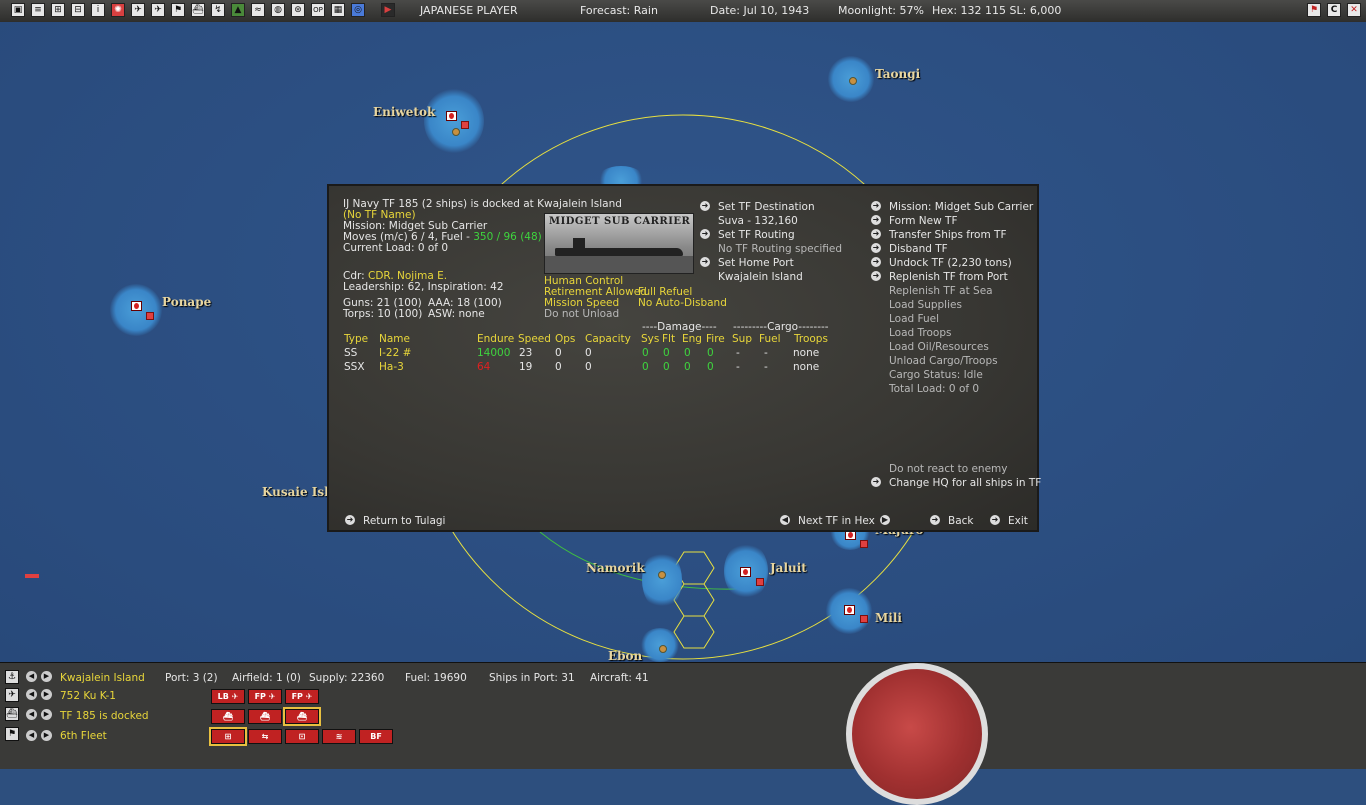 Image resolution: width=1366 pixels, height=805 pixels. What do you see at coordinates (950, 263) in the screenshot?
I see `undock-tf-button: Undock TF (2,230 tons)` at bounding box center [950, 263].